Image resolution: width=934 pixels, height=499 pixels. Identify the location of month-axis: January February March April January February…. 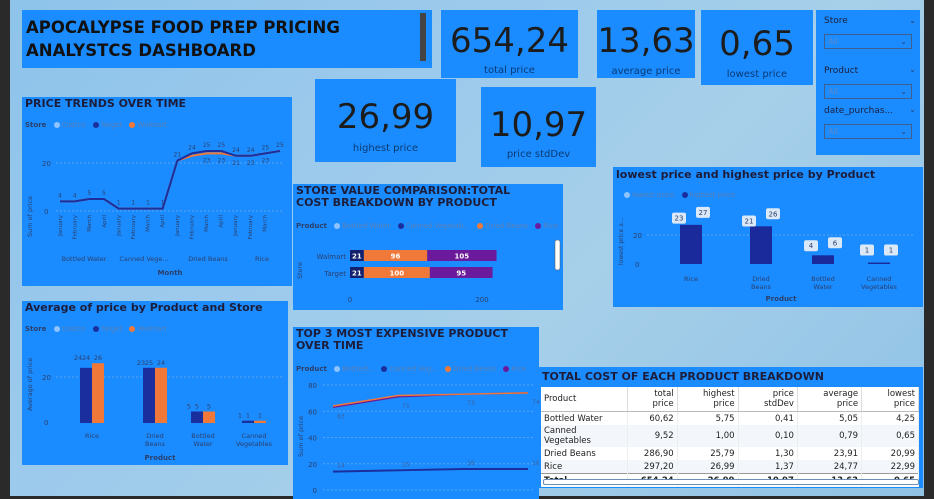
(163, 226).